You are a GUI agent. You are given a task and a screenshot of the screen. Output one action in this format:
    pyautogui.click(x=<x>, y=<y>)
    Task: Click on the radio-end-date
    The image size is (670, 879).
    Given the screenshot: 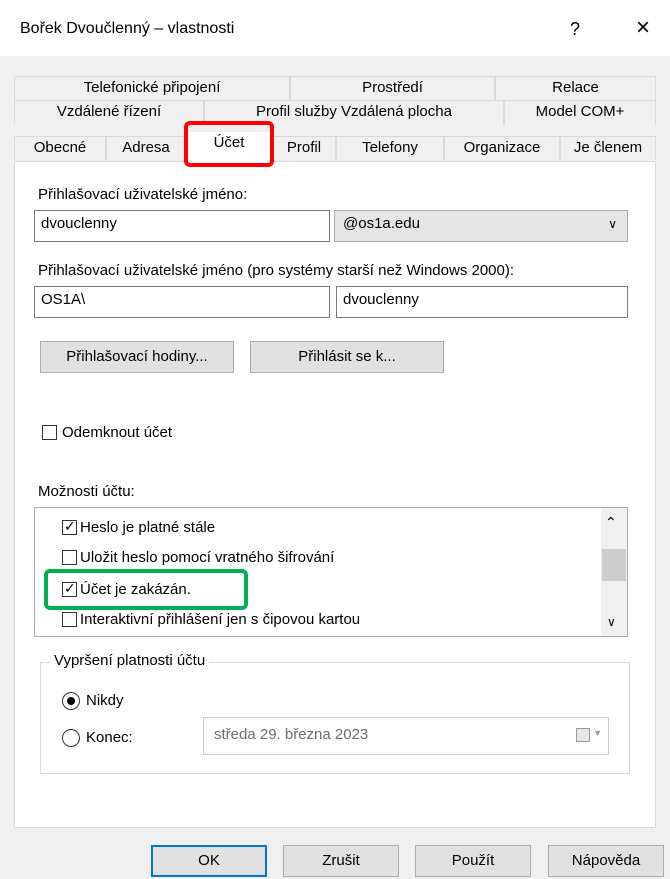 What is the action you would take?
    pyautogui.click(x=71, y=738)
    